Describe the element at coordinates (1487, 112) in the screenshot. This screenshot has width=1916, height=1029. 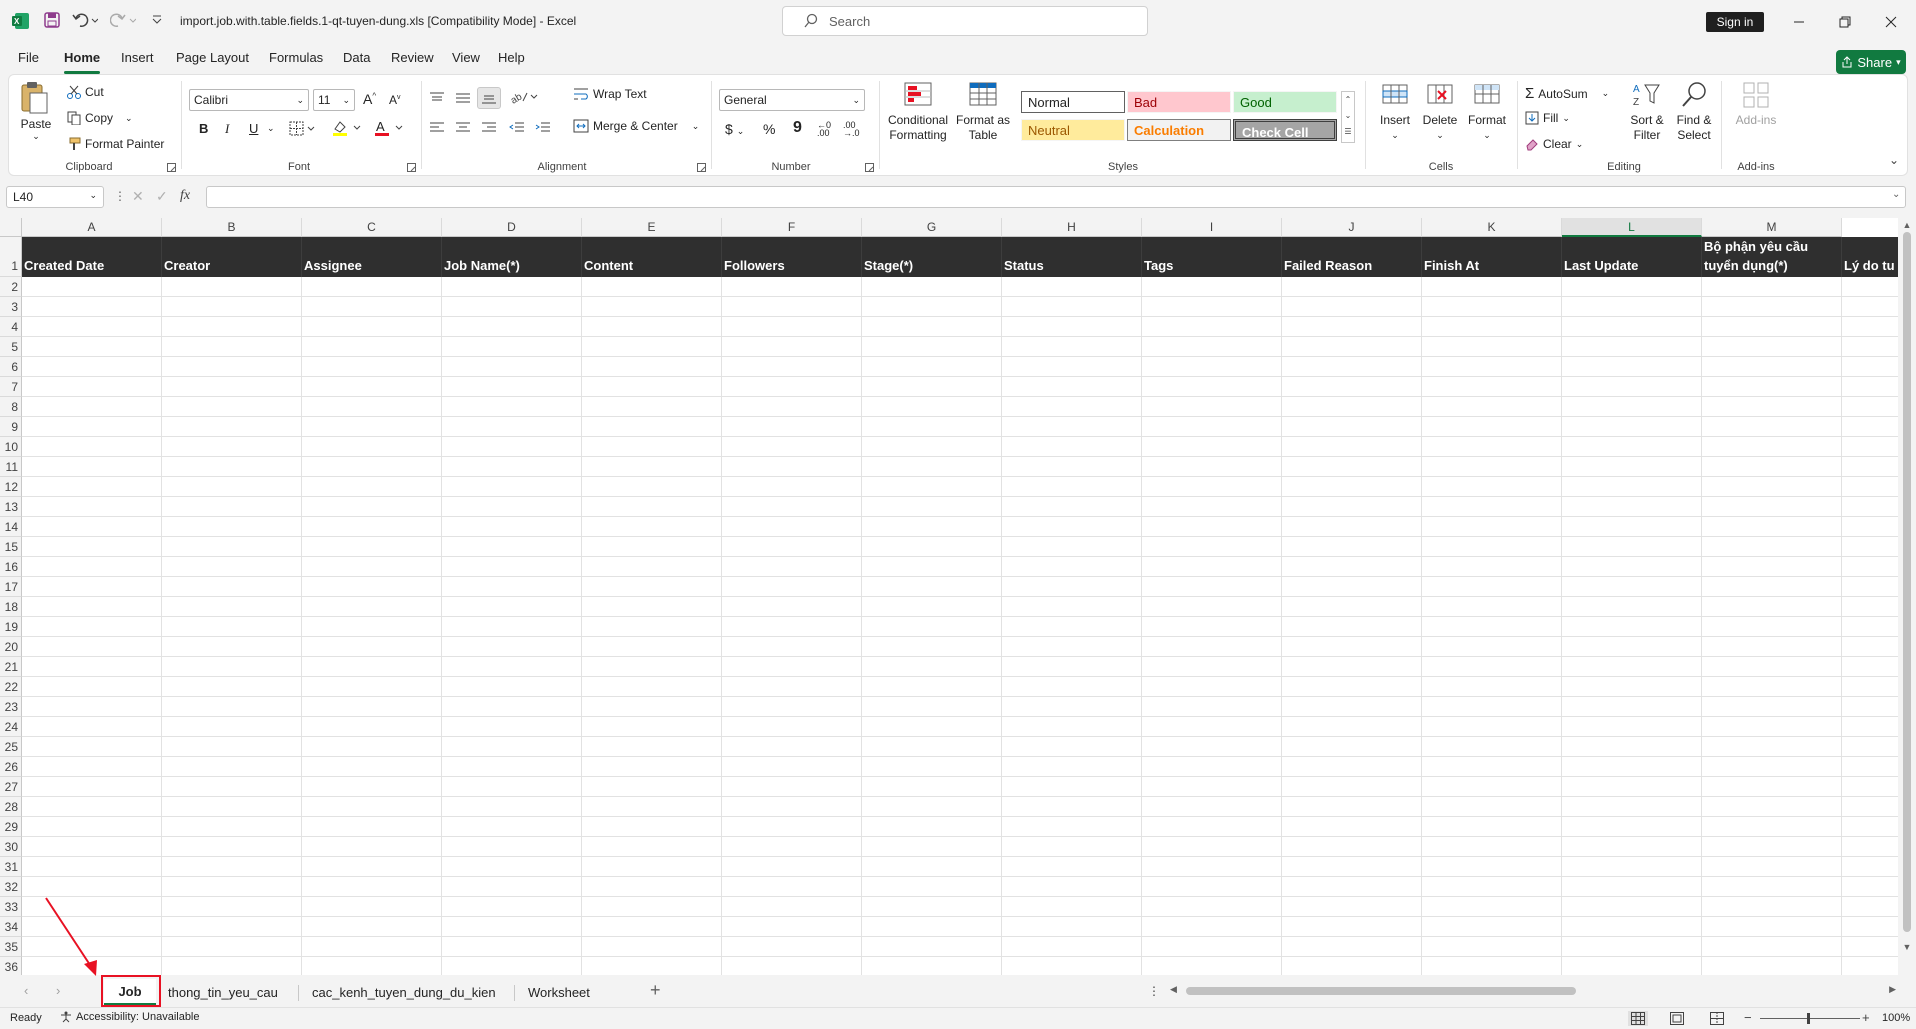
I see `format-cells-button: Format ⌄` at that location.